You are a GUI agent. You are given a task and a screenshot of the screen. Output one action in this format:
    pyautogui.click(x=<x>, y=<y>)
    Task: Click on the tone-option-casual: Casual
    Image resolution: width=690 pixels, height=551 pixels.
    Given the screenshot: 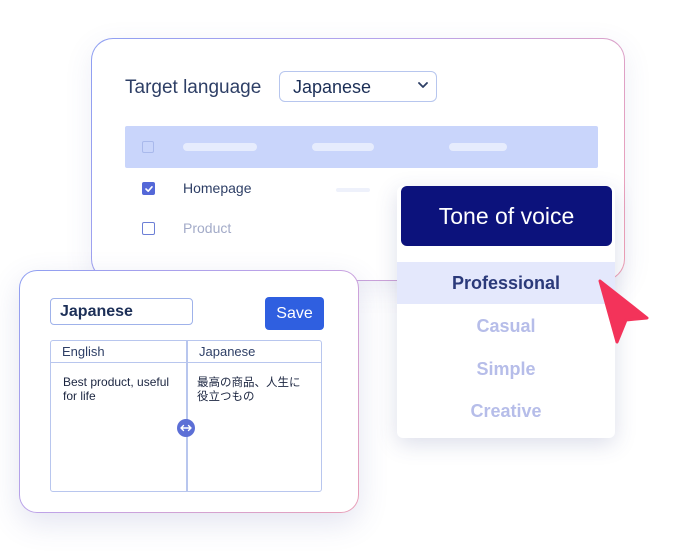 What is the action you would take?
    pyautogui.click(x=506, y=326)
    